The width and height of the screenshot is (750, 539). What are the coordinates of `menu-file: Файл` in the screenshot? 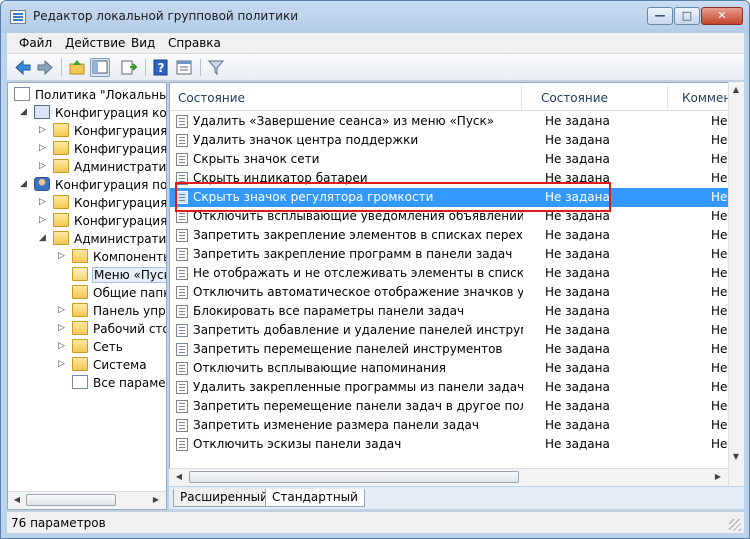 It's located at (35, 43).